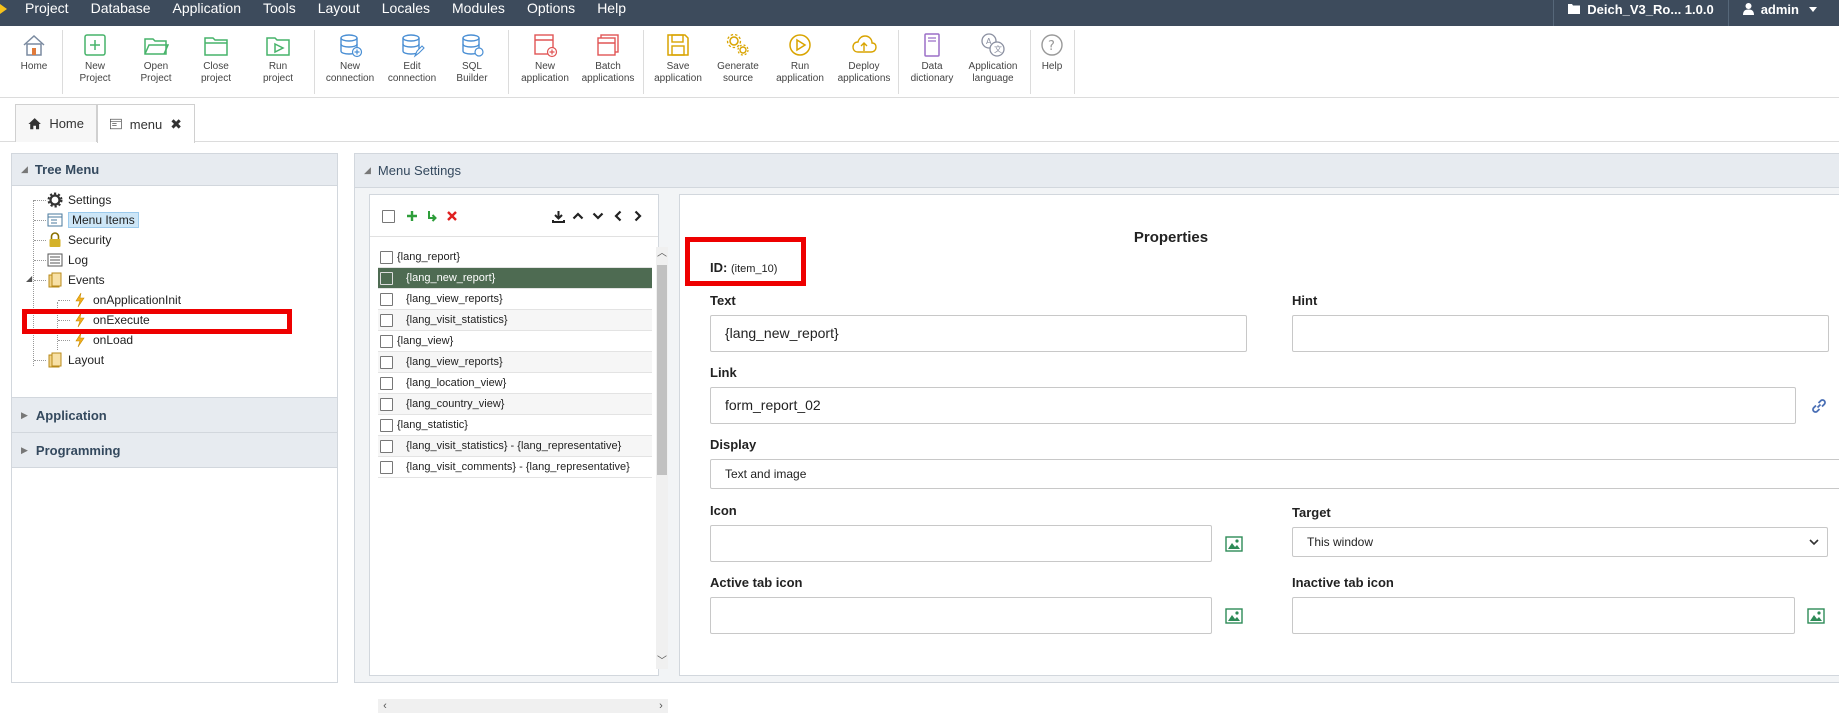 The height and width of the screenshot is (713, 1839). What do you see at coordinates (515, 383) in the screenshot?
I see `list-item: {lang_location_view}` at bounding box center [515, 383].